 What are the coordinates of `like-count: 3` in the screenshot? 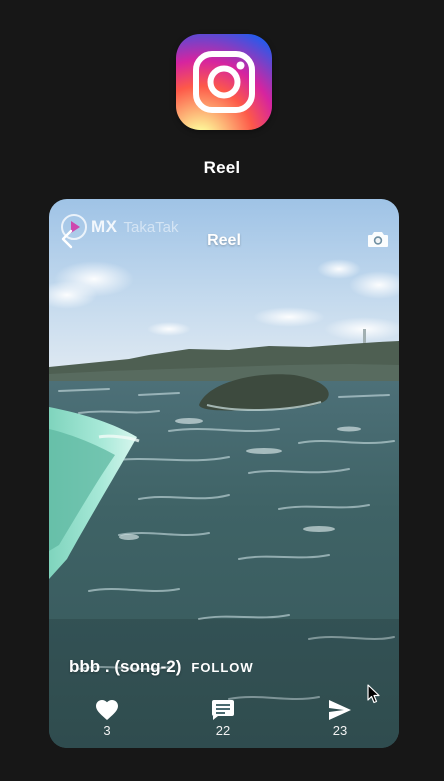 It's located at (107, 730).